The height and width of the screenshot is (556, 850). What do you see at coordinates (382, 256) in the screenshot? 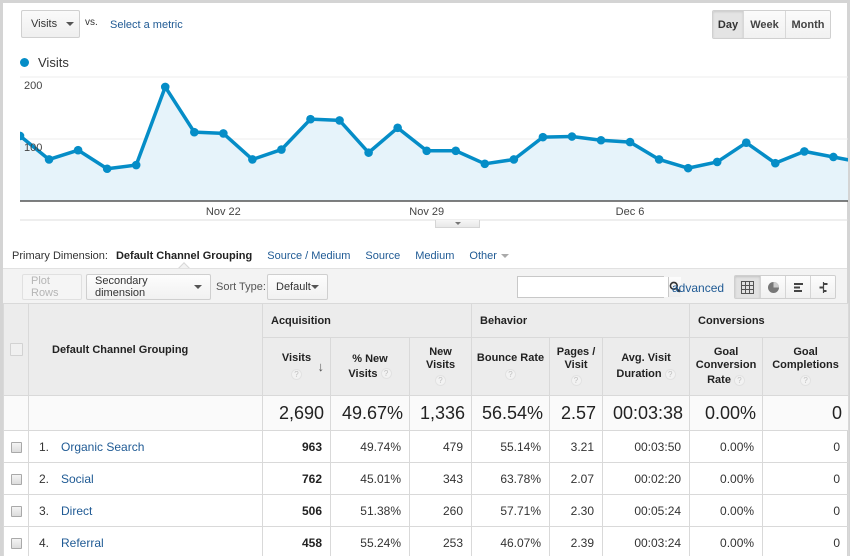
I see `dimension-option-source: Source` at bounding box center [382, 256].